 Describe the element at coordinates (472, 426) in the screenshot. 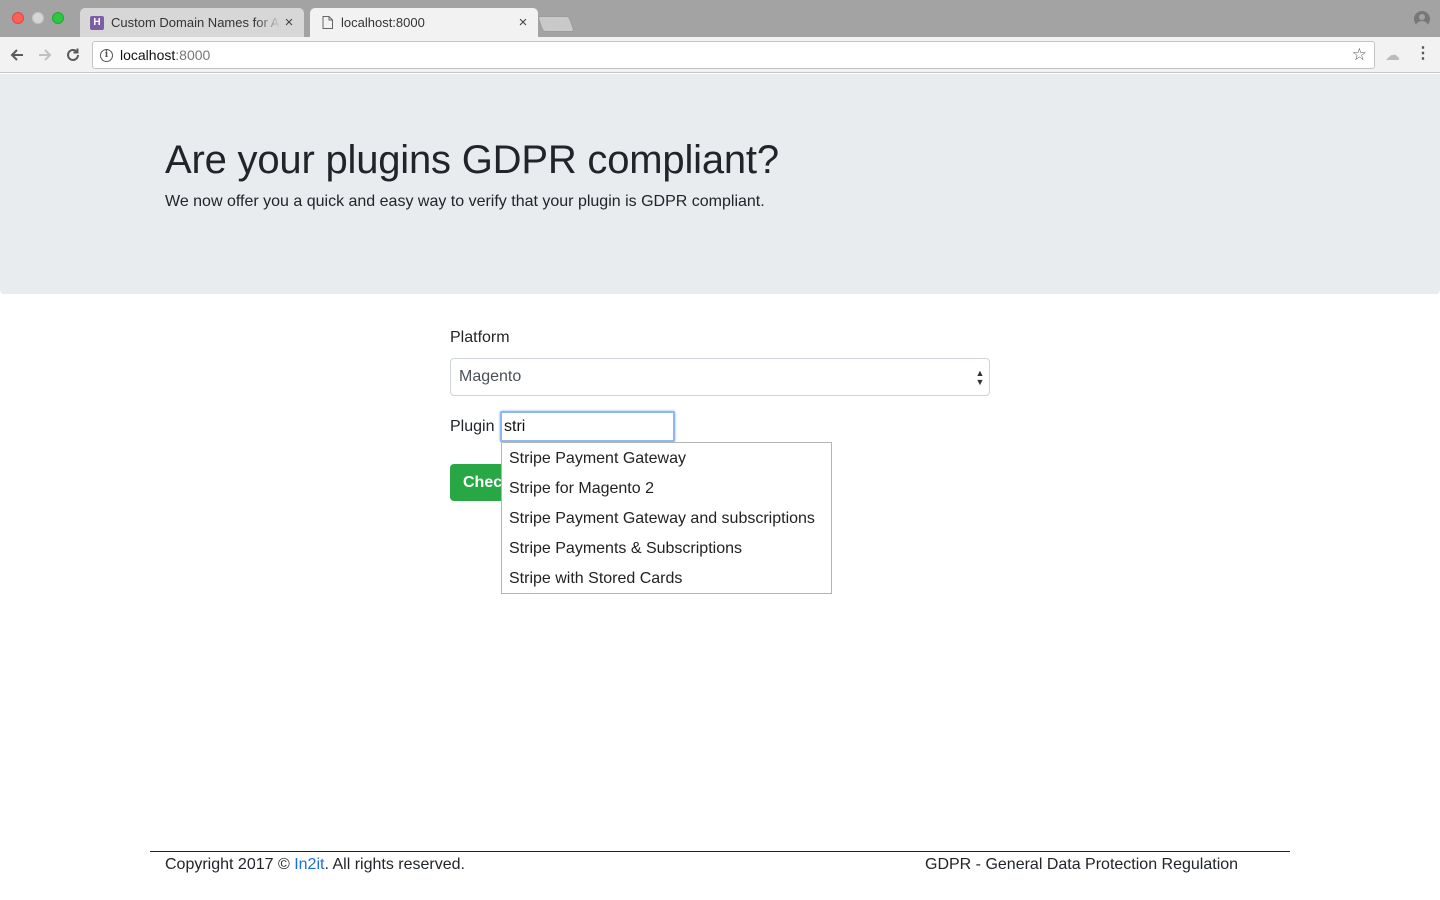

I see `plugin-label: Plugin` at that location.